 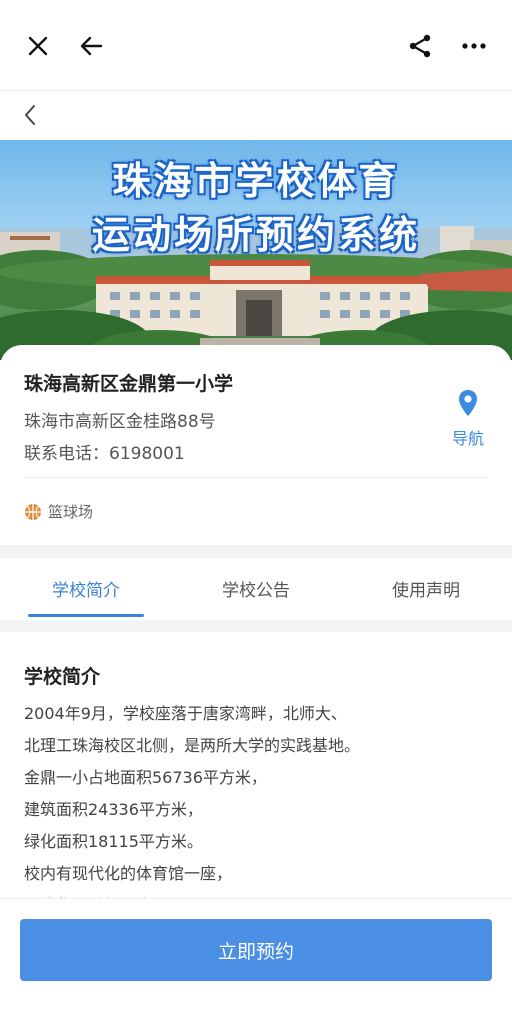 I want to click on school-phone: 联系电话：6198001, so click(x=104, y=451).